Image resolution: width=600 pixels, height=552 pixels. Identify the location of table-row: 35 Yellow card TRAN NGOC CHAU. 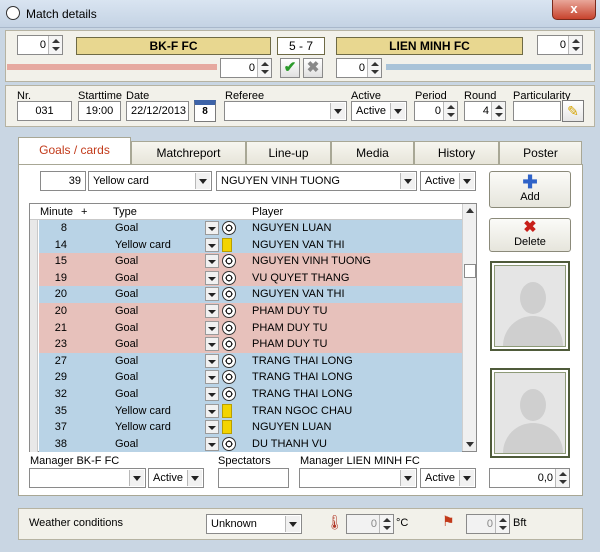
(250, 411).